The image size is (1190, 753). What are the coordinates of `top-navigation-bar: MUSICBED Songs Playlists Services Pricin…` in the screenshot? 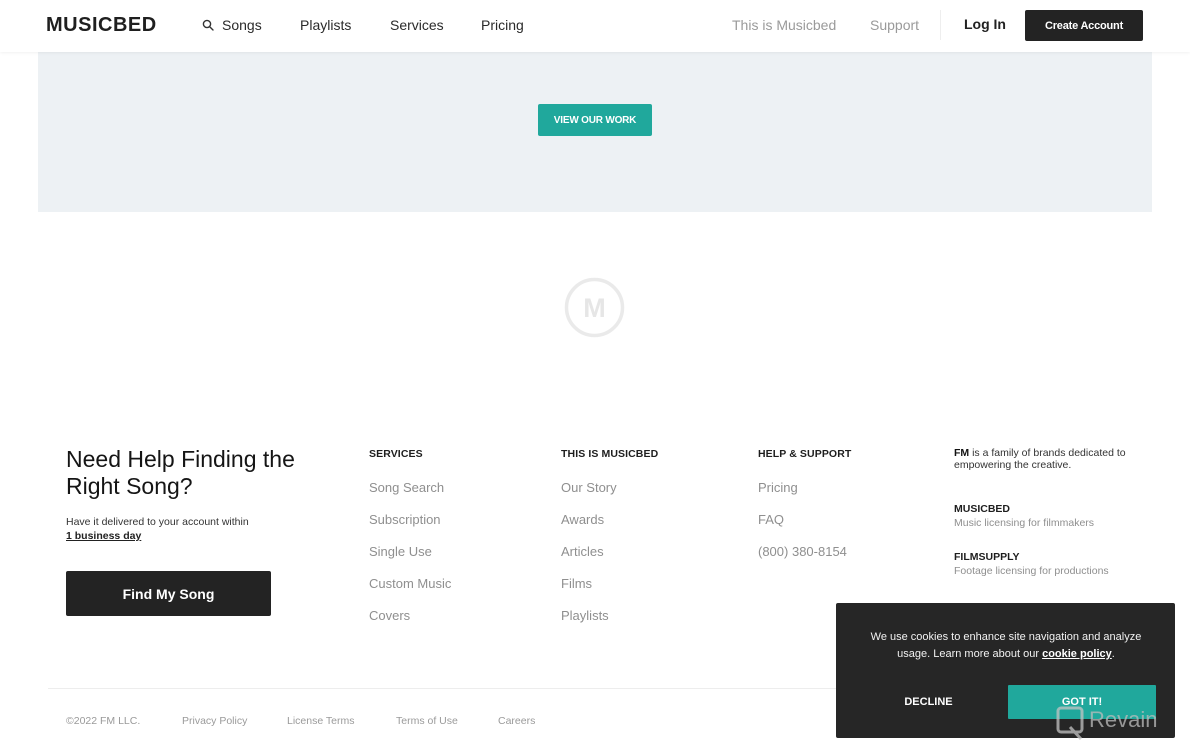 It's located at (595, 26).